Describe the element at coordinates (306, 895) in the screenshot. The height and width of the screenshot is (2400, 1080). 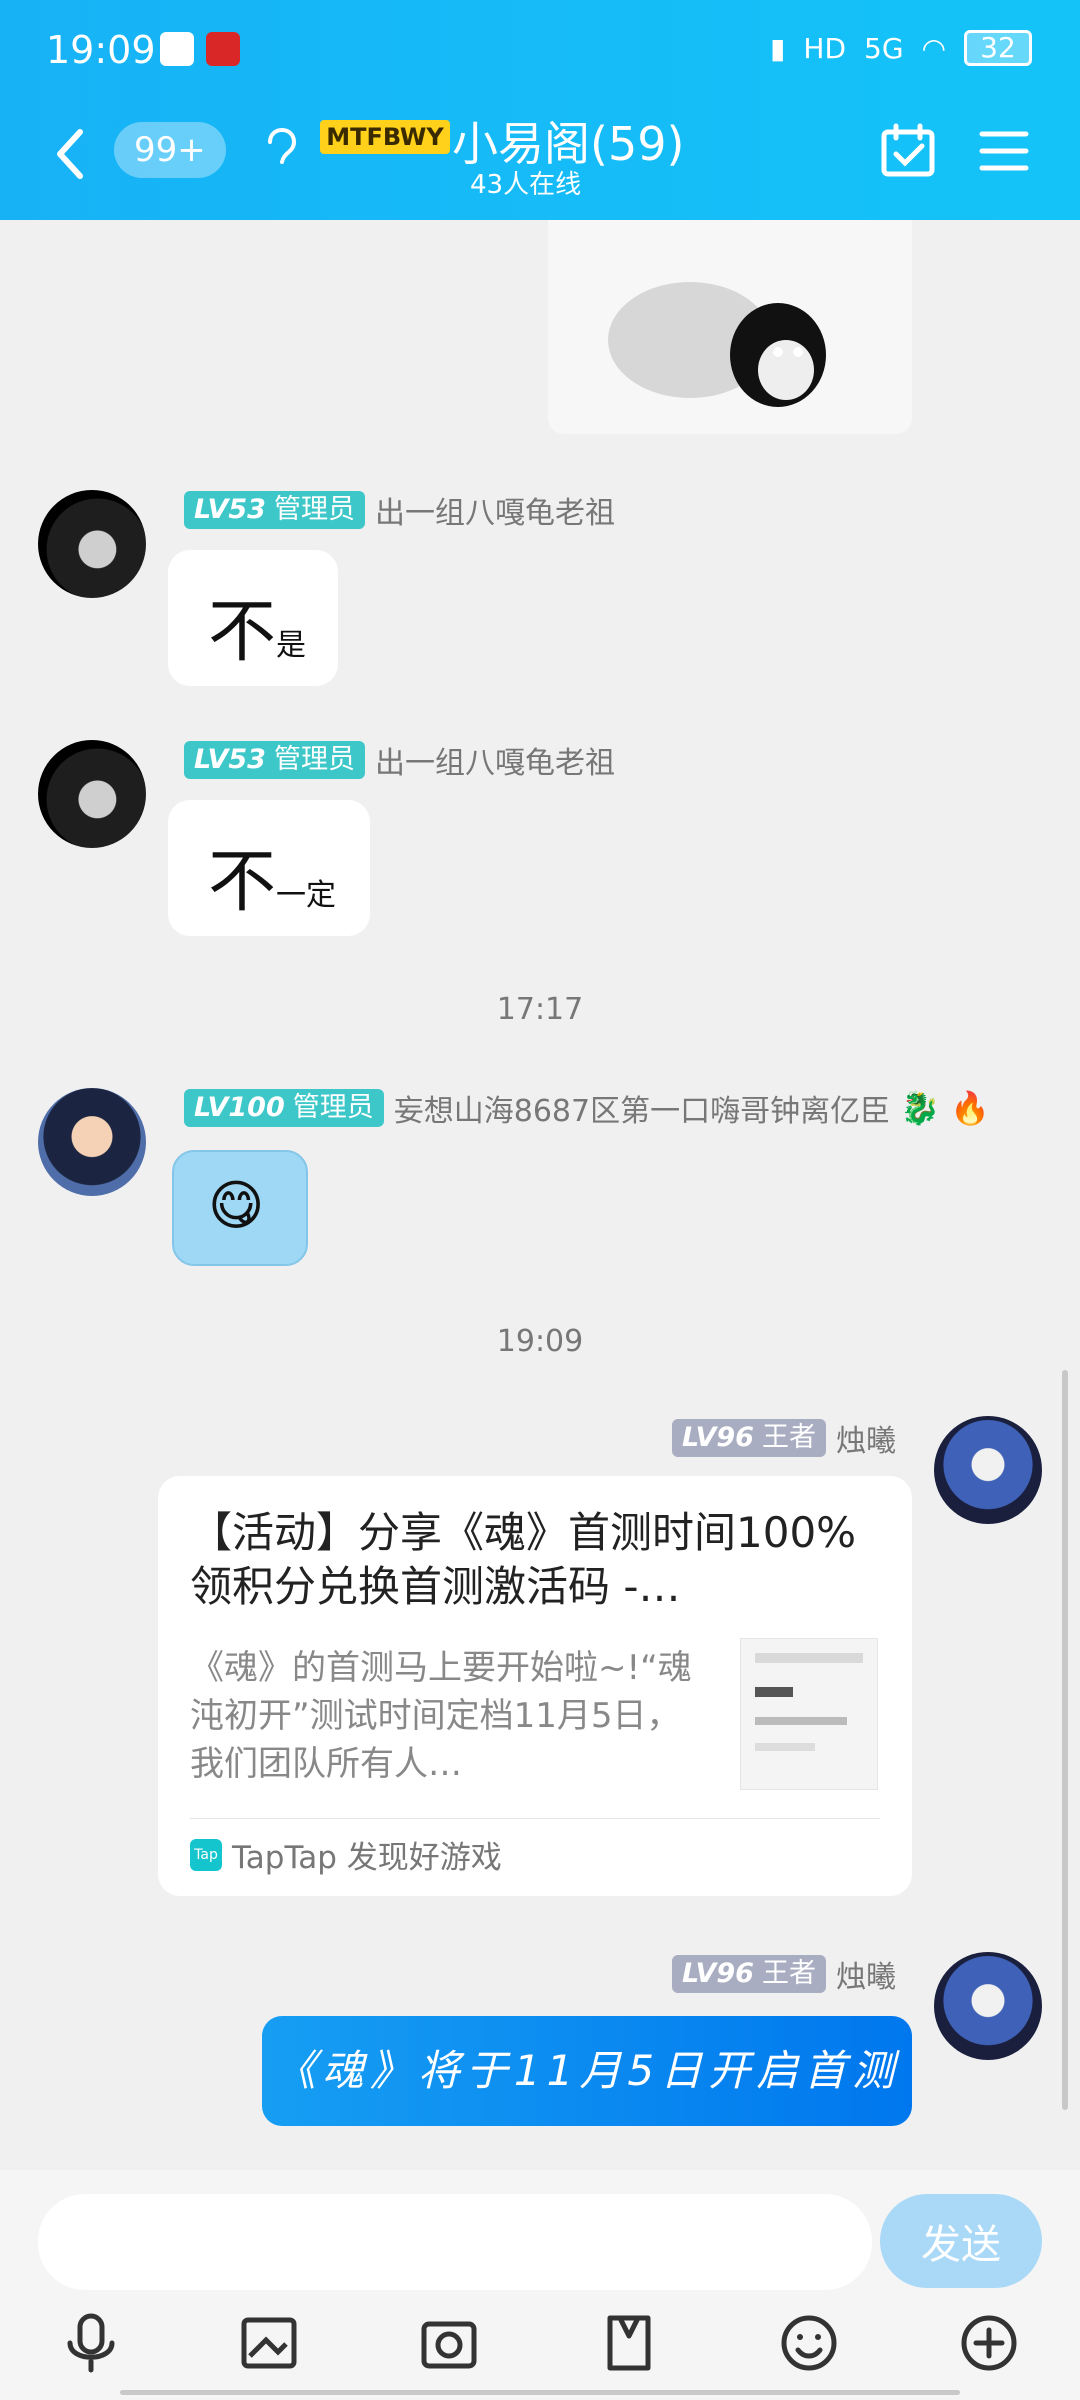
I see `message-small-text: 一定` at that location.